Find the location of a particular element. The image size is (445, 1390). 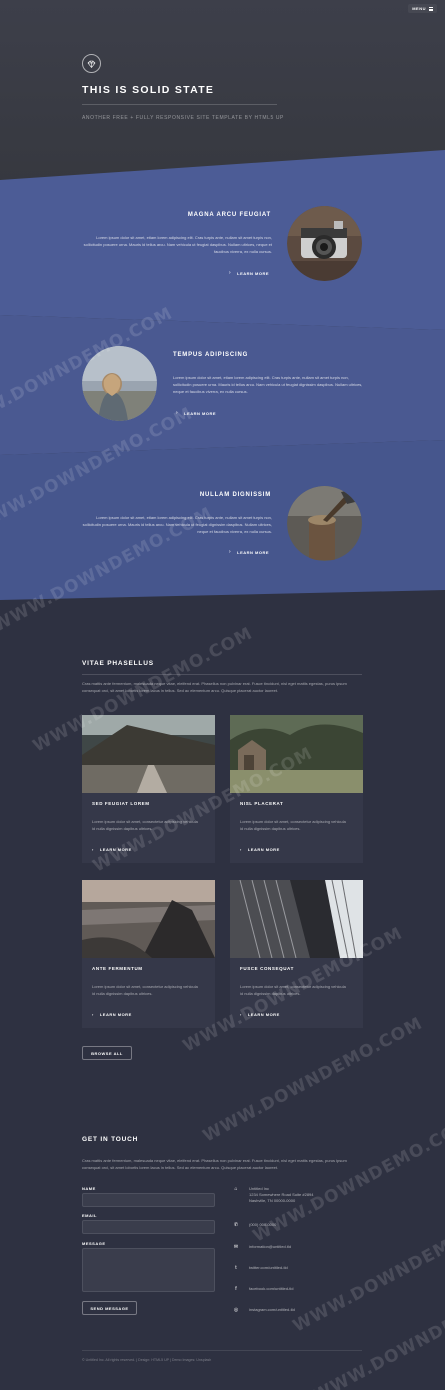

email-label: EMAIL is located at coordinates (89, 1215).